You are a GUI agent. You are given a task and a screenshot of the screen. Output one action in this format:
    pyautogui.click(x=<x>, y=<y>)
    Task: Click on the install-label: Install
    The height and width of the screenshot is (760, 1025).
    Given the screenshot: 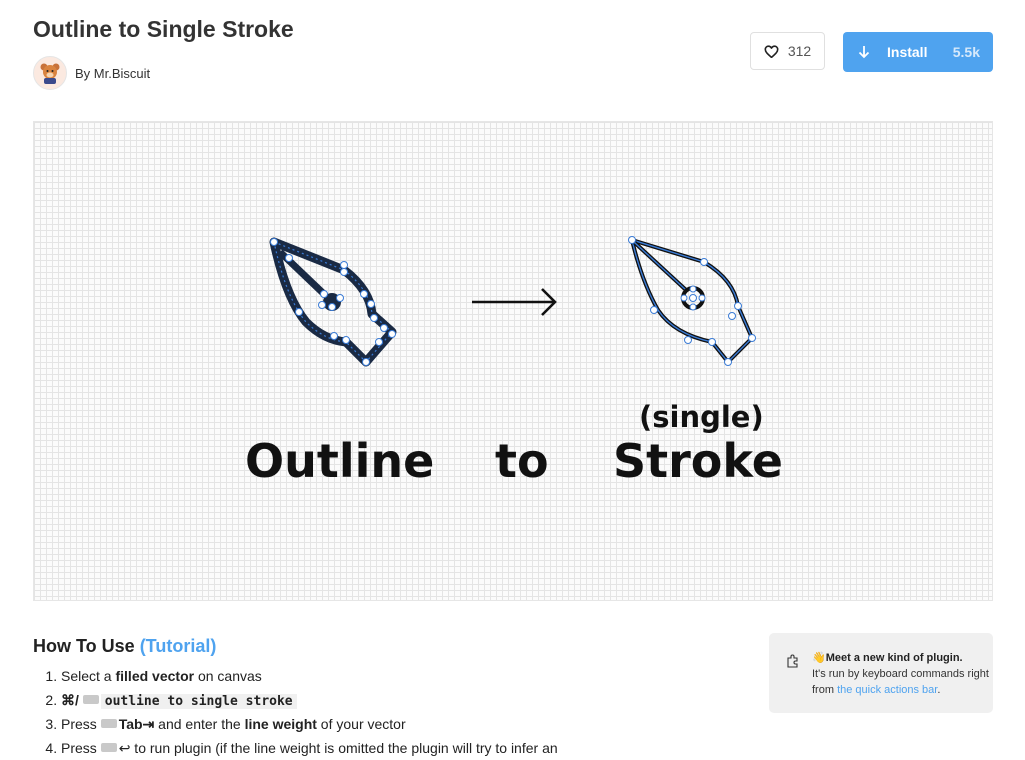 What is the action you would take?
    pyautogui.click(x=907, y=52)
    